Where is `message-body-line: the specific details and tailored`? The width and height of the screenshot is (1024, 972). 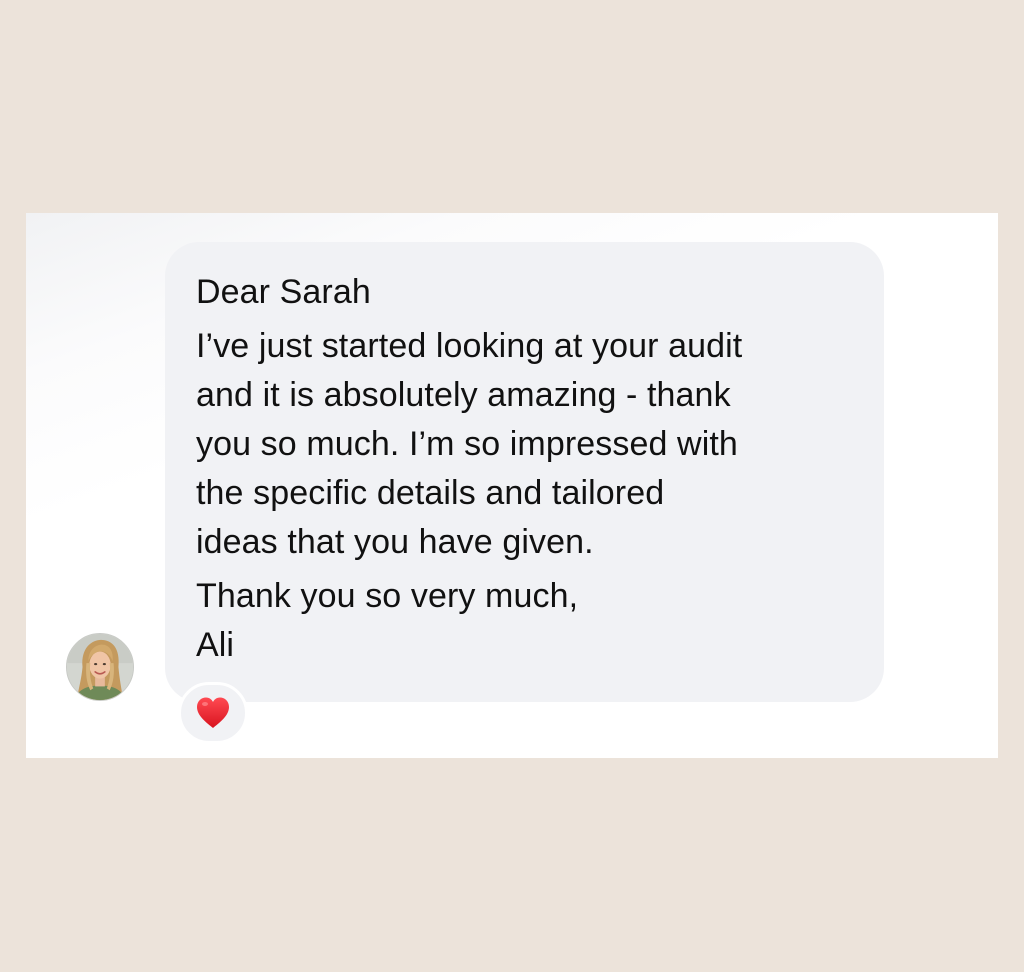
message-body-line: the specific details and tailored is located at coordinates (430, 493).